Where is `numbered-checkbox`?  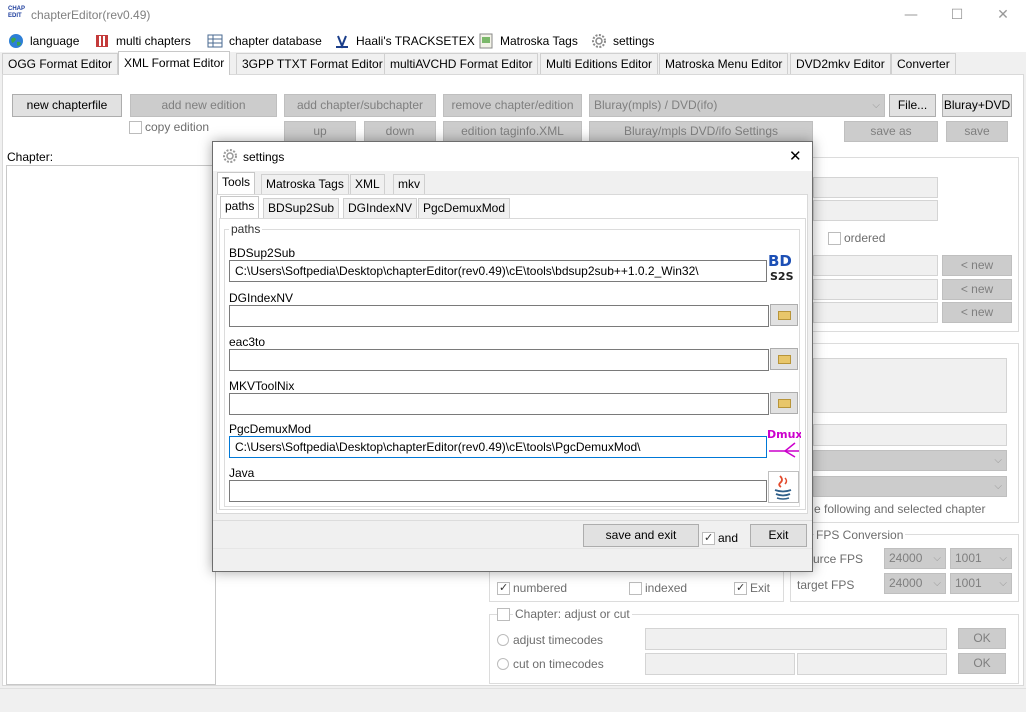 numbered-checkbox is located at coordinates (503, 588).